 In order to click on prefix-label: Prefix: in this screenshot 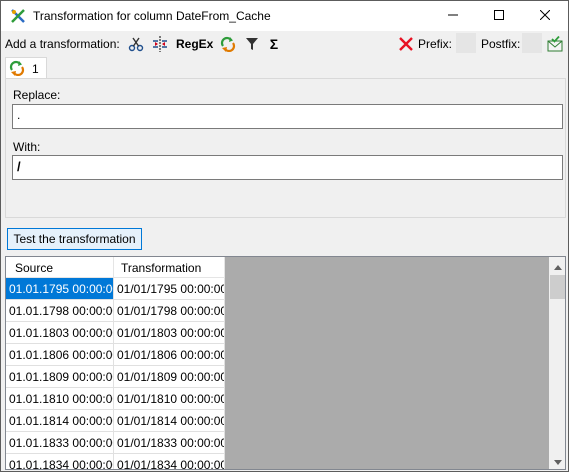, I will do `click(435, 44)`.